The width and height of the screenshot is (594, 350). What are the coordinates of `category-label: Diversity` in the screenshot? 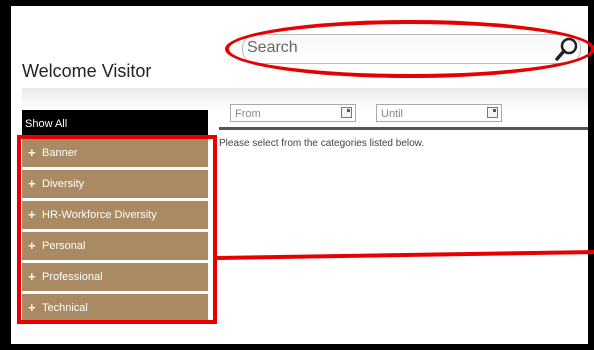 It's located at (63, 184).